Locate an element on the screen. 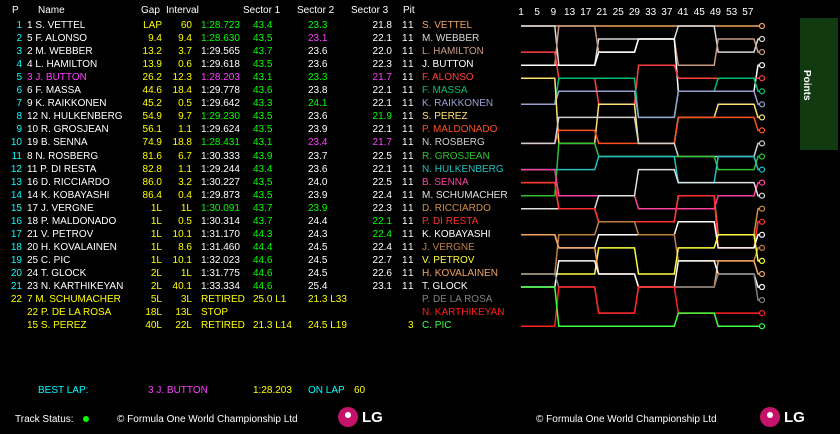  cell-pos: 21 is located at coordinates (16, 286).